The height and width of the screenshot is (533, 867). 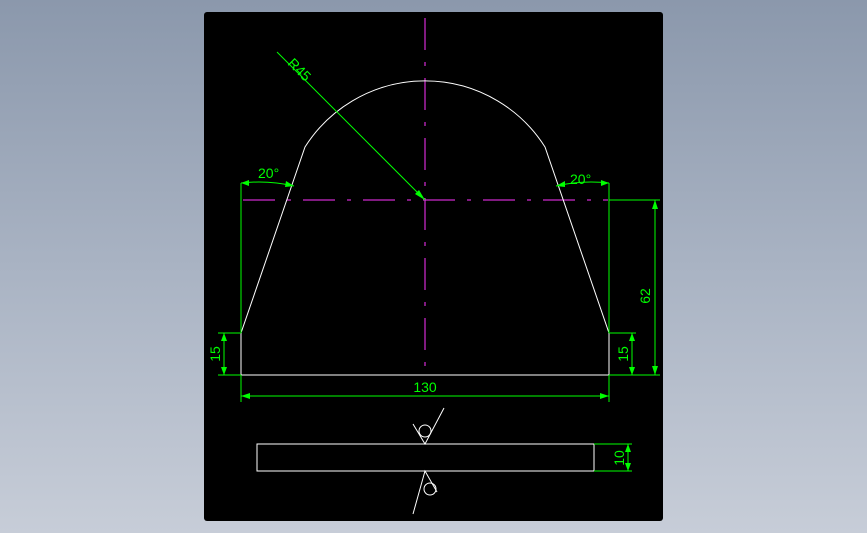 I want to click on edge-left-arrow-bottom, so click(x=224, y=371).